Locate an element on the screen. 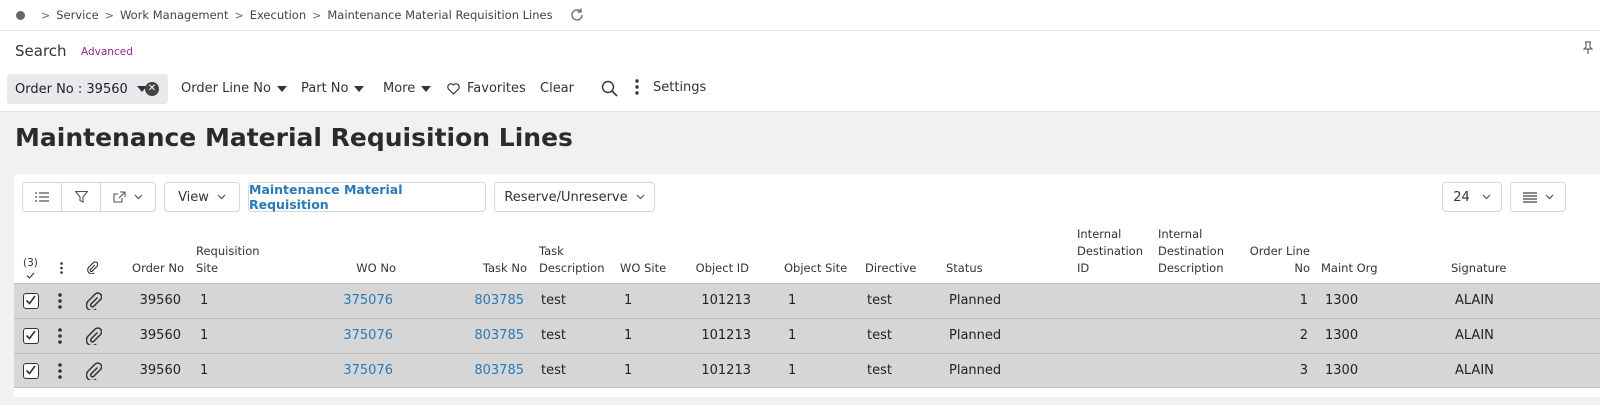  advanced-search-link: Advanced is located at coordinates (107, 52).